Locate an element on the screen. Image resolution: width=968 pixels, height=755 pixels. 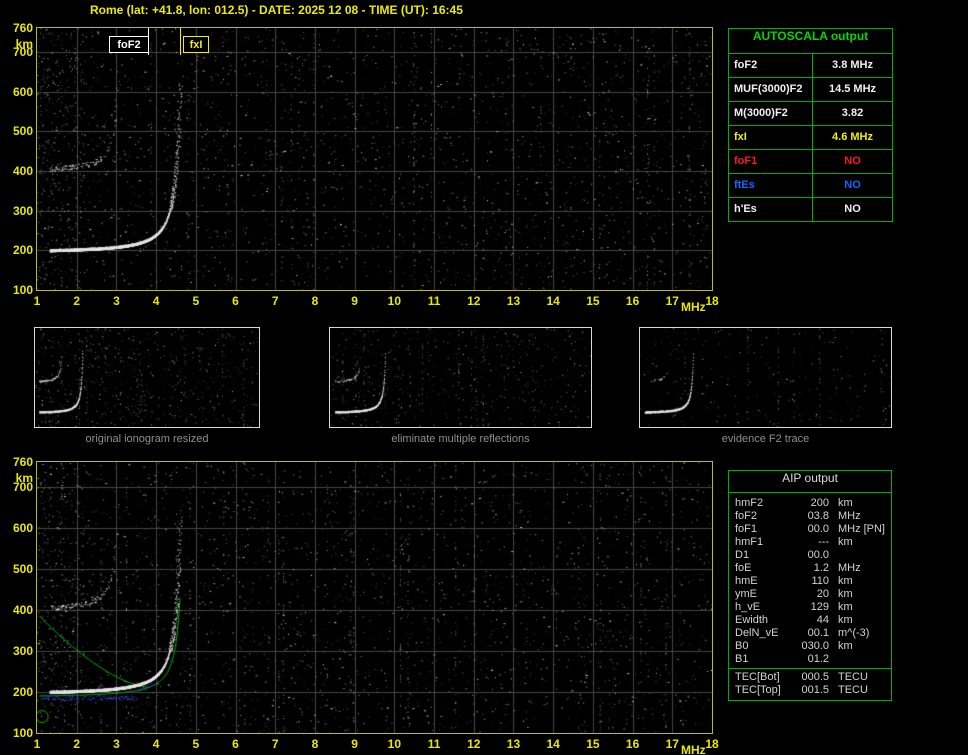
panel-evidence-f2 is located at coordinates (765, 377).